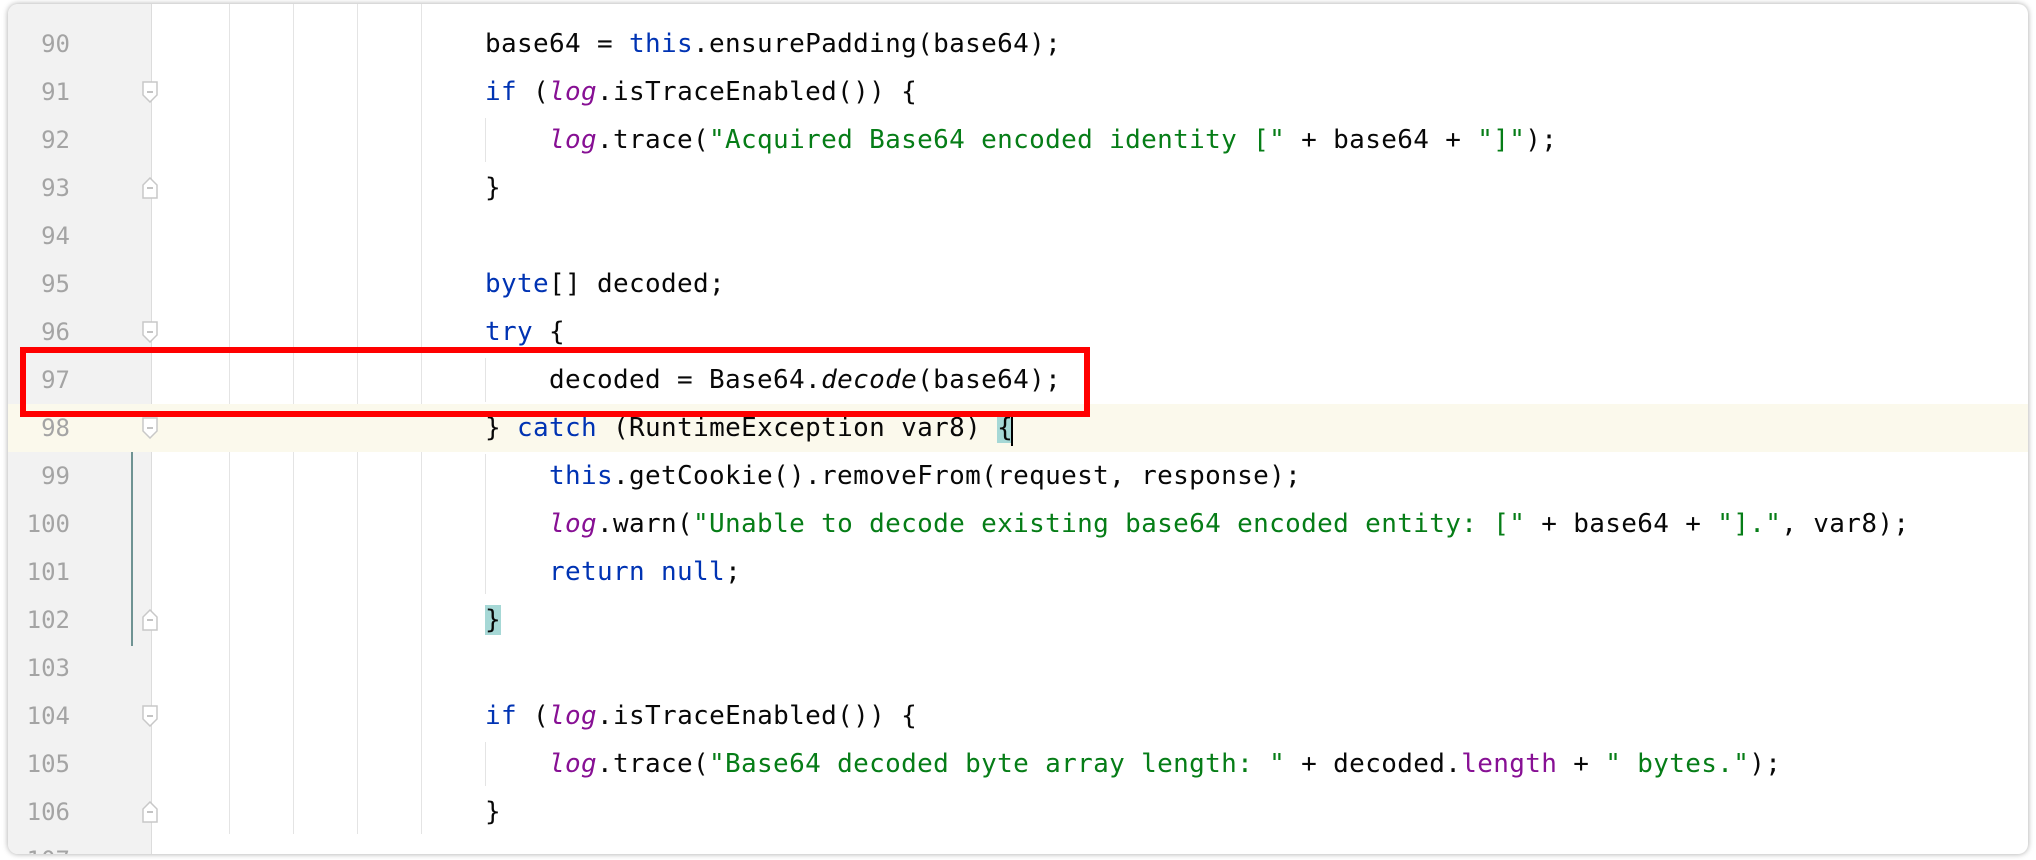  What do you see at coordinates (1018, 716) in the screenshot?
I see `code-line: 104 if (log.isTraceEnabled()) {` at bounding box center [1018, 716].